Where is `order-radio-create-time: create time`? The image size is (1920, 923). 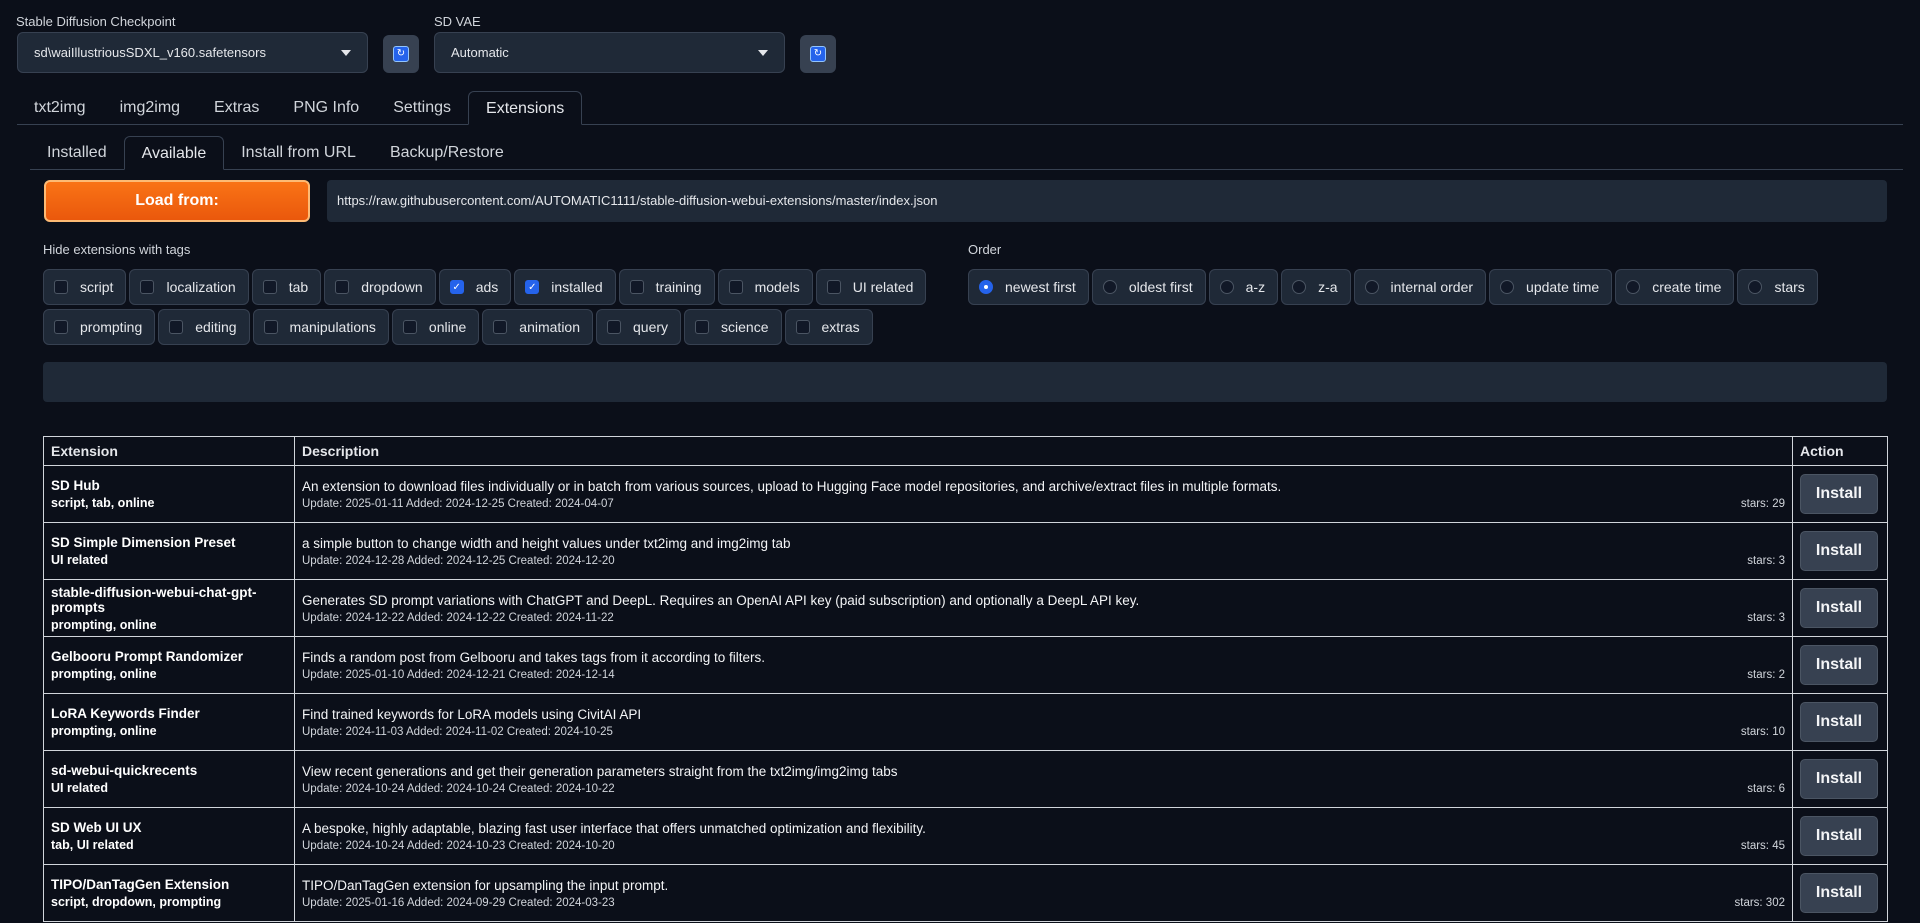
order-radio-create-time: create time is located at coordinates (1675, 287).